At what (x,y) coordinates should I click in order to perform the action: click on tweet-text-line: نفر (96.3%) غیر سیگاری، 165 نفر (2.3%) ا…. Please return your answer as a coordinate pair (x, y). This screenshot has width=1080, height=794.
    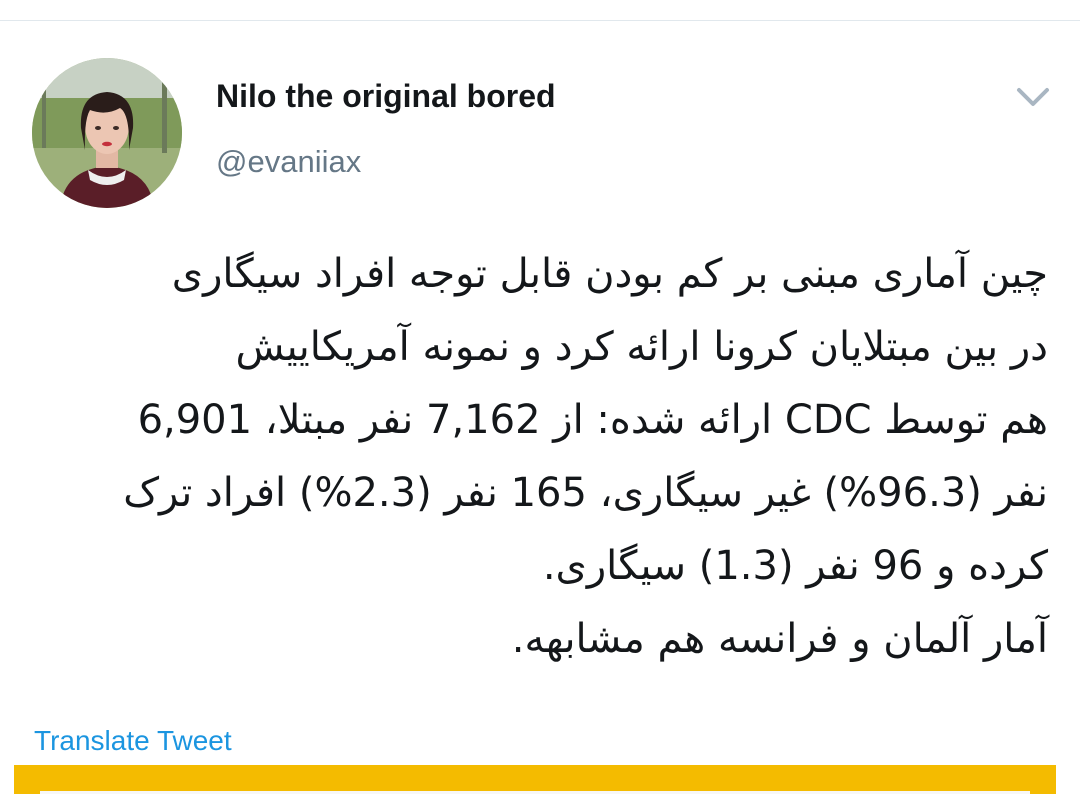
    Looking at the image, I should click on (585, 493).